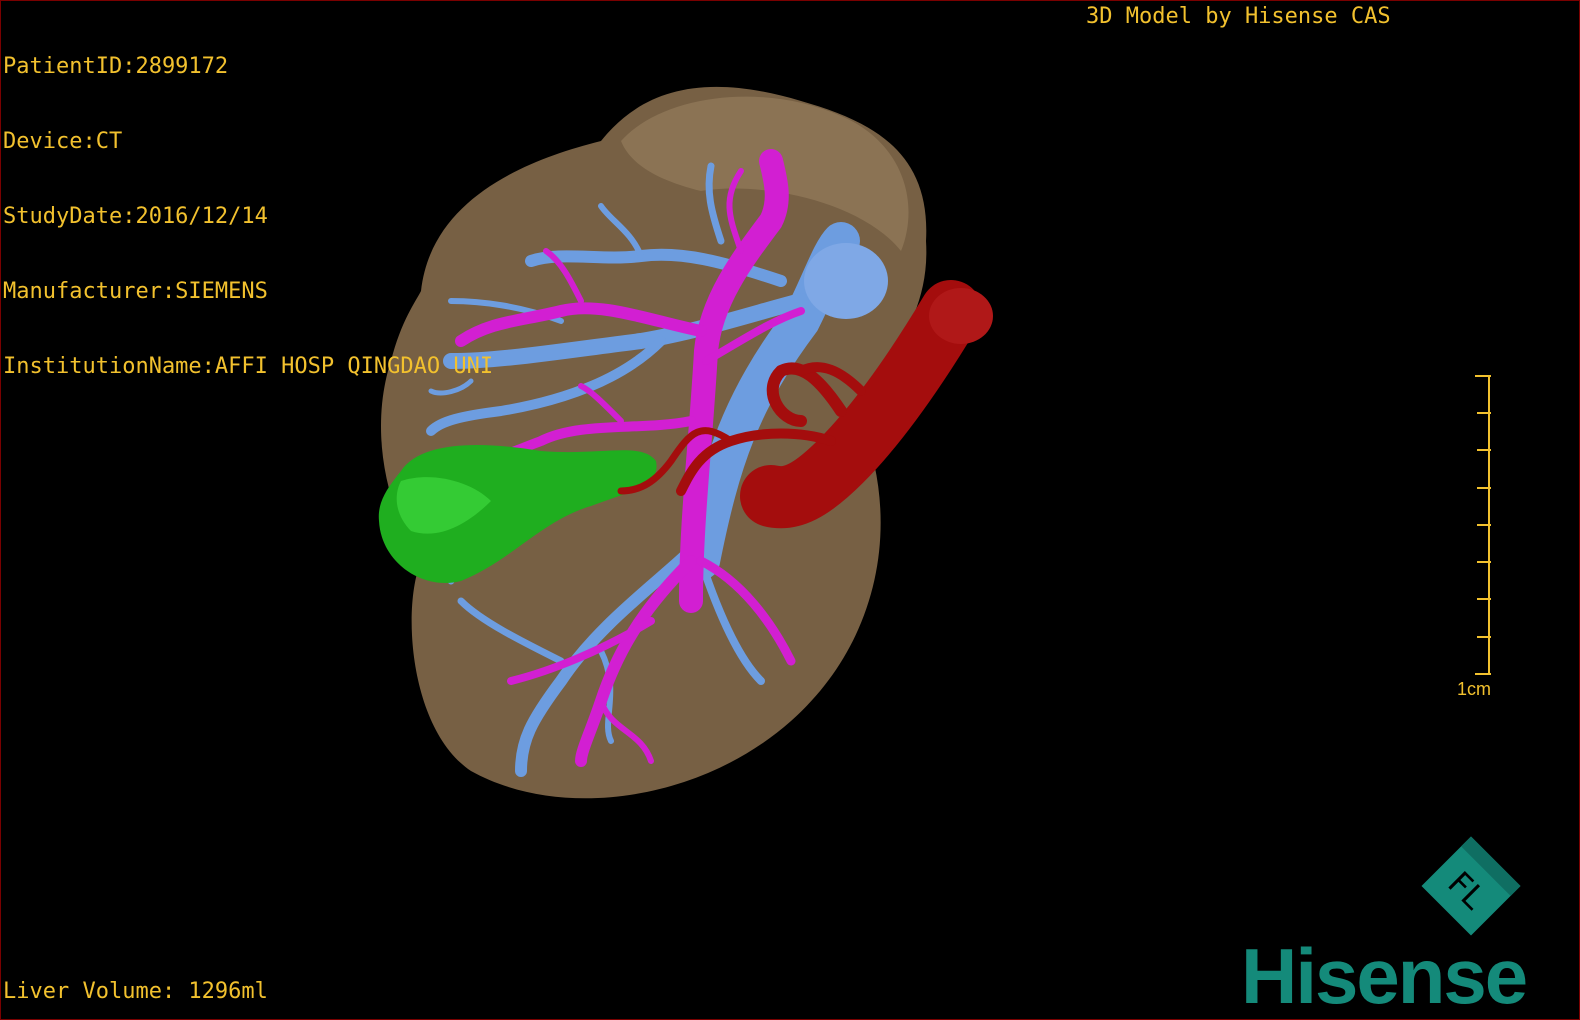 This screenshot has height=1020, width=1580. Describe the element at coordinates (1474, 689) in the screenshot. I see `scale-bar-label: 1cm` at that location.